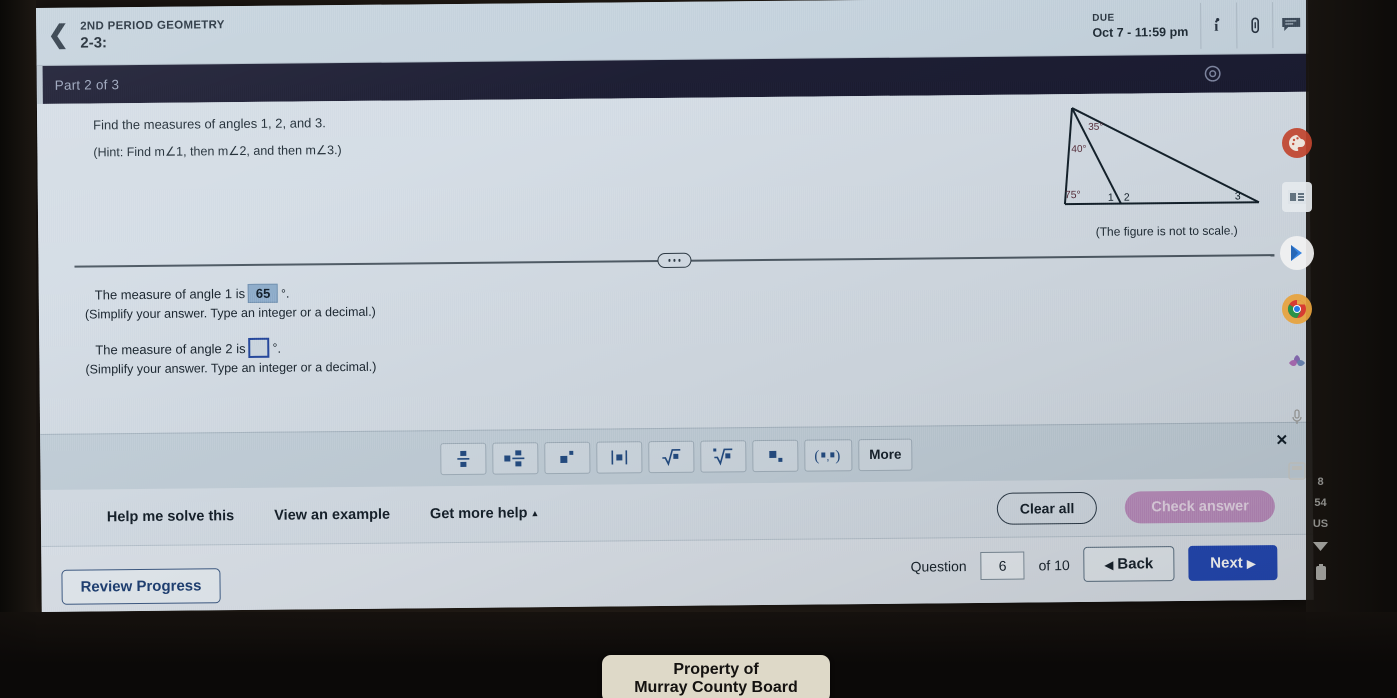 The width and height of the screenshot is (1397, 698). I want to click on question-number-input: 6, so click(1002, 565).